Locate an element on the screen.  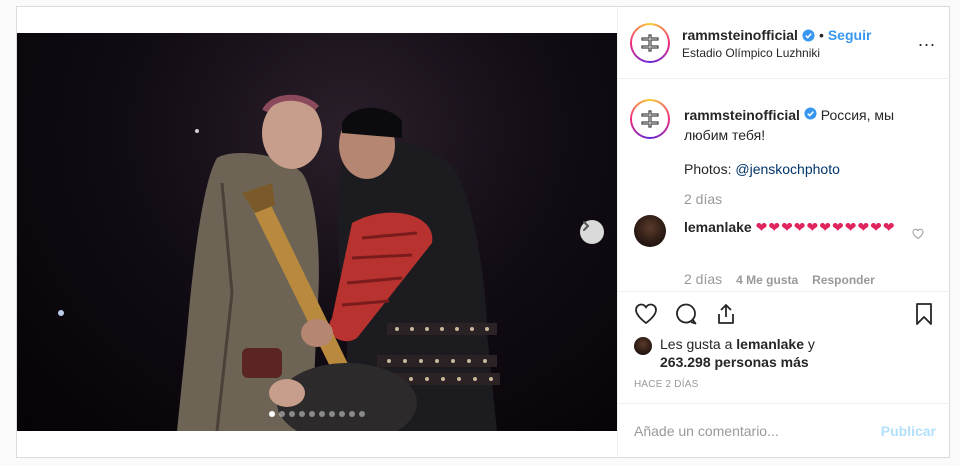
comment-composer: Publicar is located at coordinates (784, 430).